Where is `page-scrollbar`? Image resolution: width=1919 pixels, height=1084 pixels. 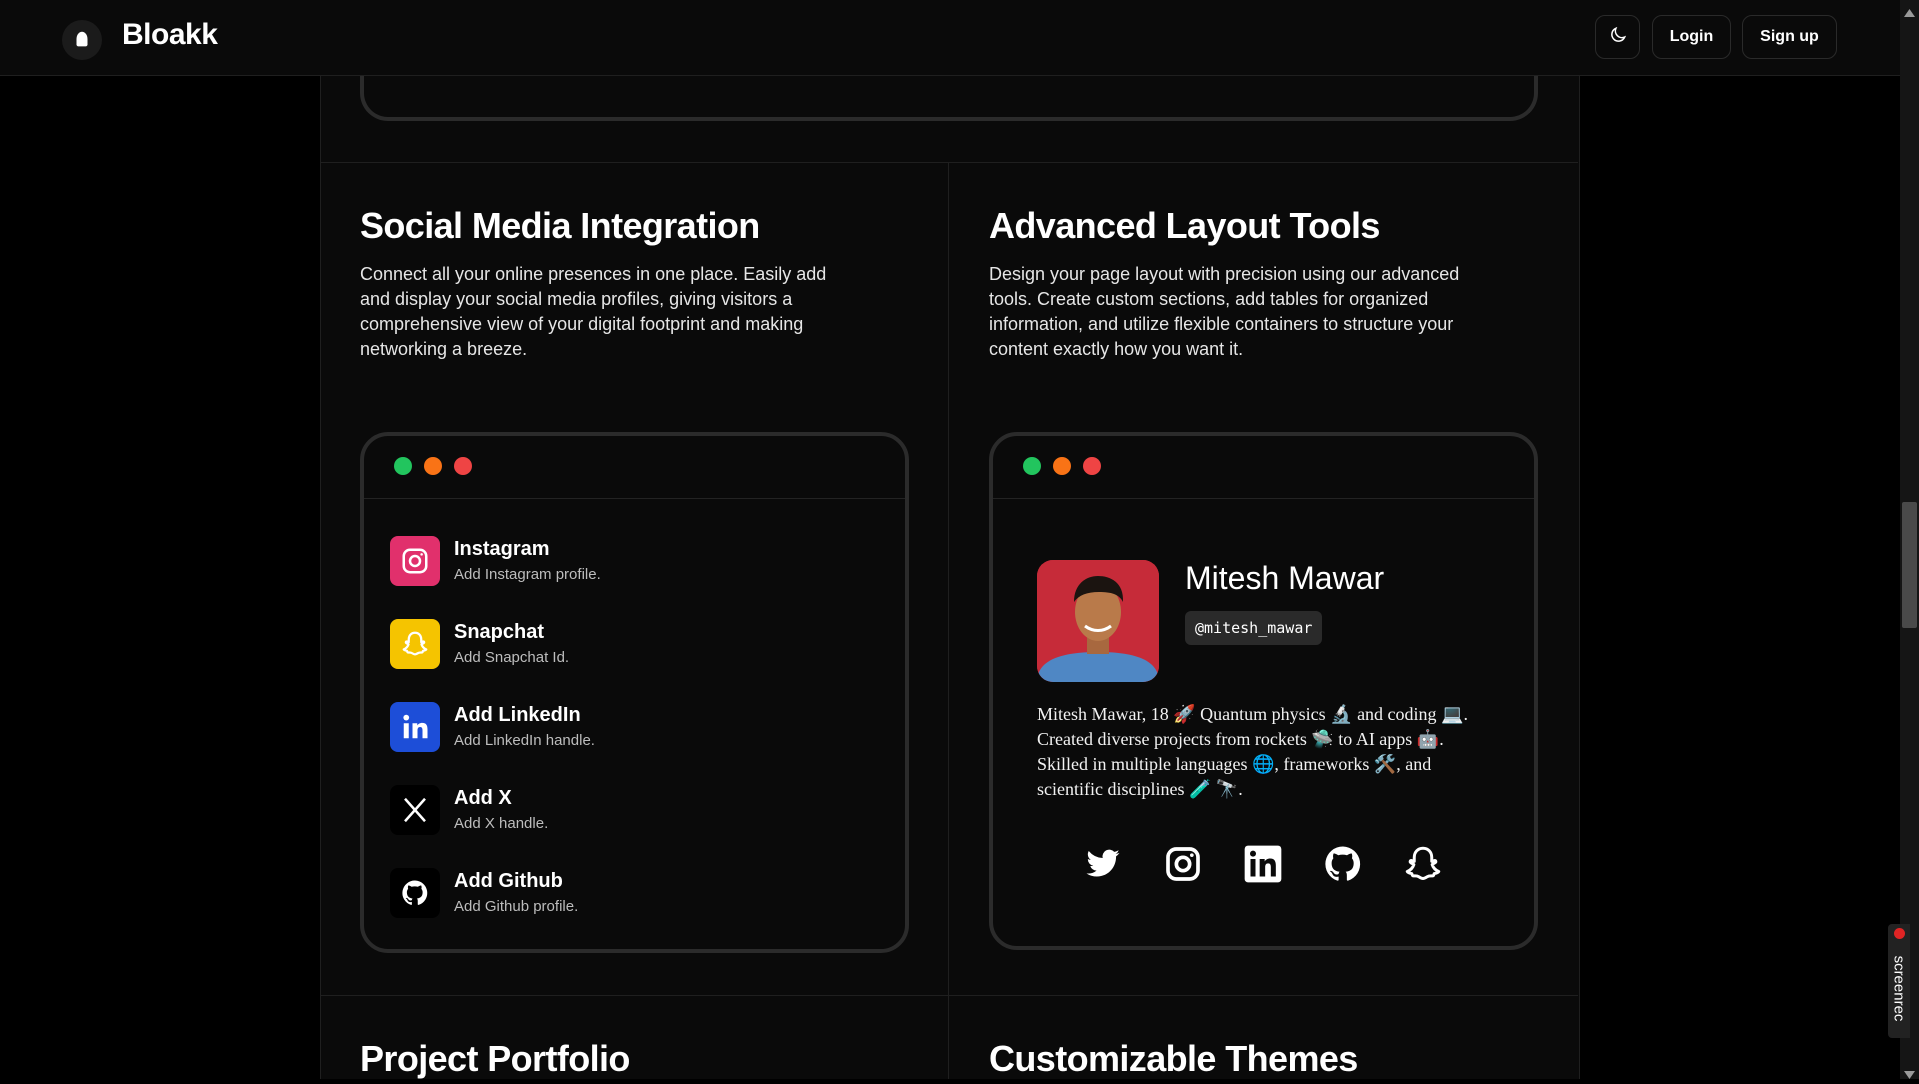 page-scrollbar is located at coordinates (1909, 539).